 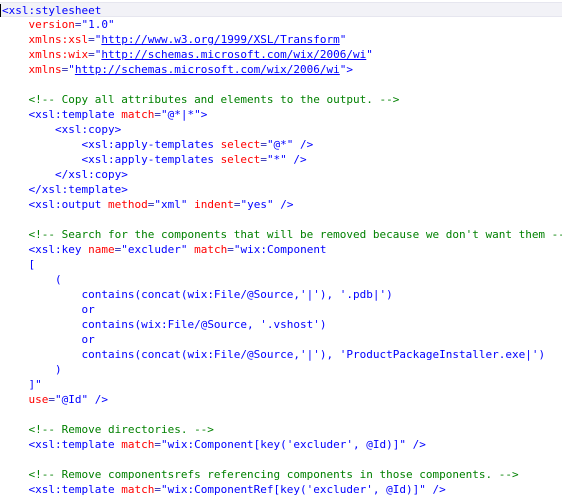 What do you see at coordinates (281, 9) in the screenshot?
I see `code-line: <xsl:stylesheet` at bounding box center [281, 9].